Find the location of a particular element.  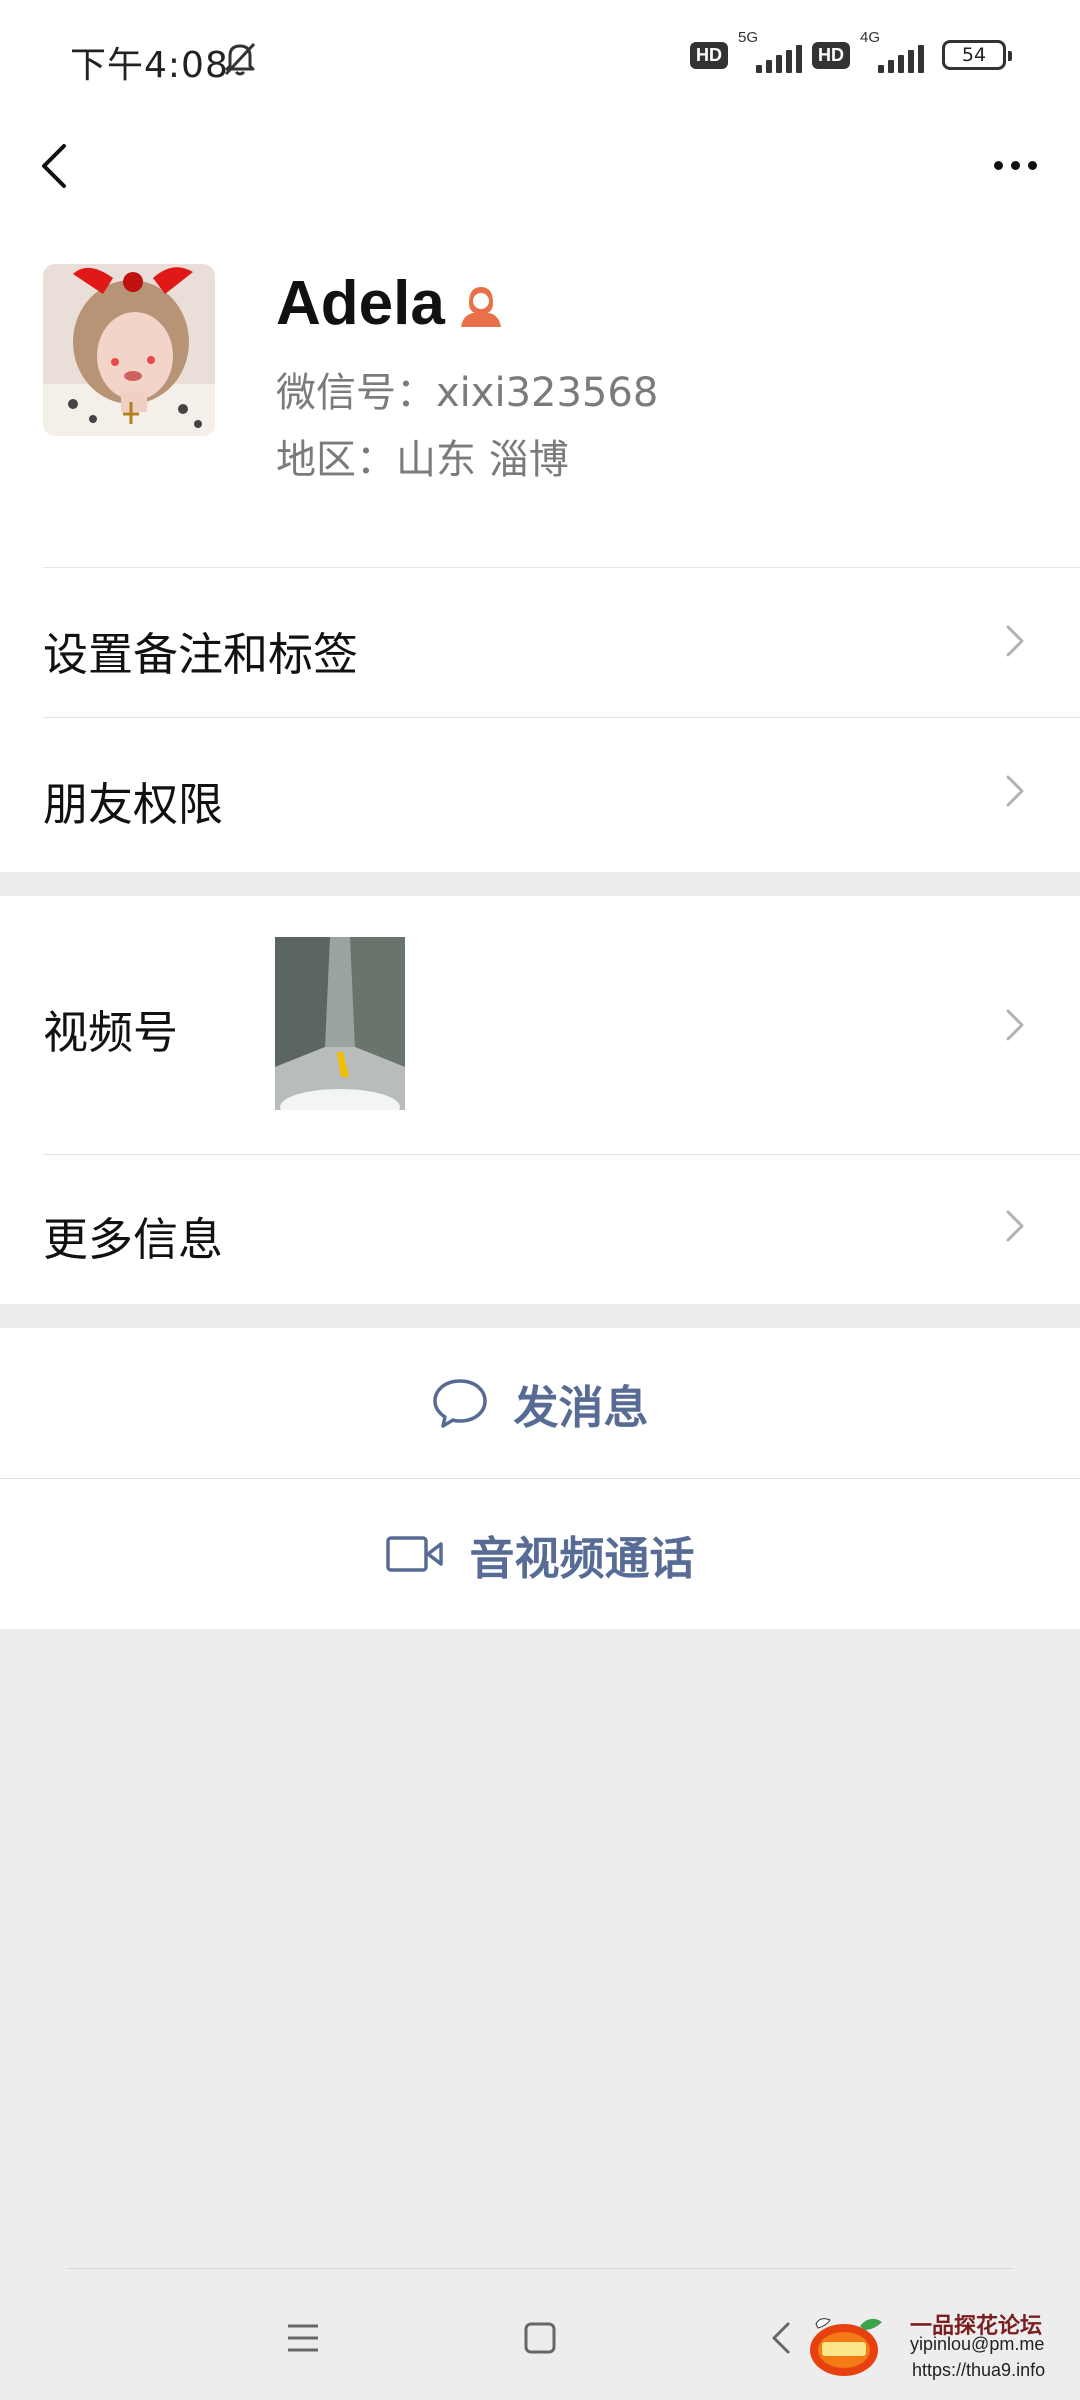

signal-icon: 4G is located at coordinates (892, 52).